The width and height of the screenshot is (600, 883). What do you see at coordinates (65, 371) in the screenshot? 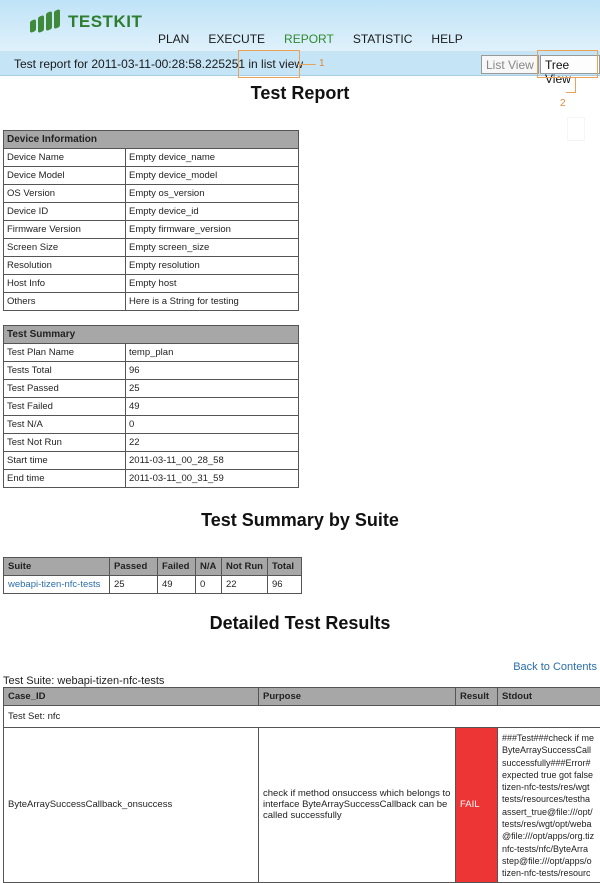
I see `summary-key: Tests Total` at bounding box center [65, 371].